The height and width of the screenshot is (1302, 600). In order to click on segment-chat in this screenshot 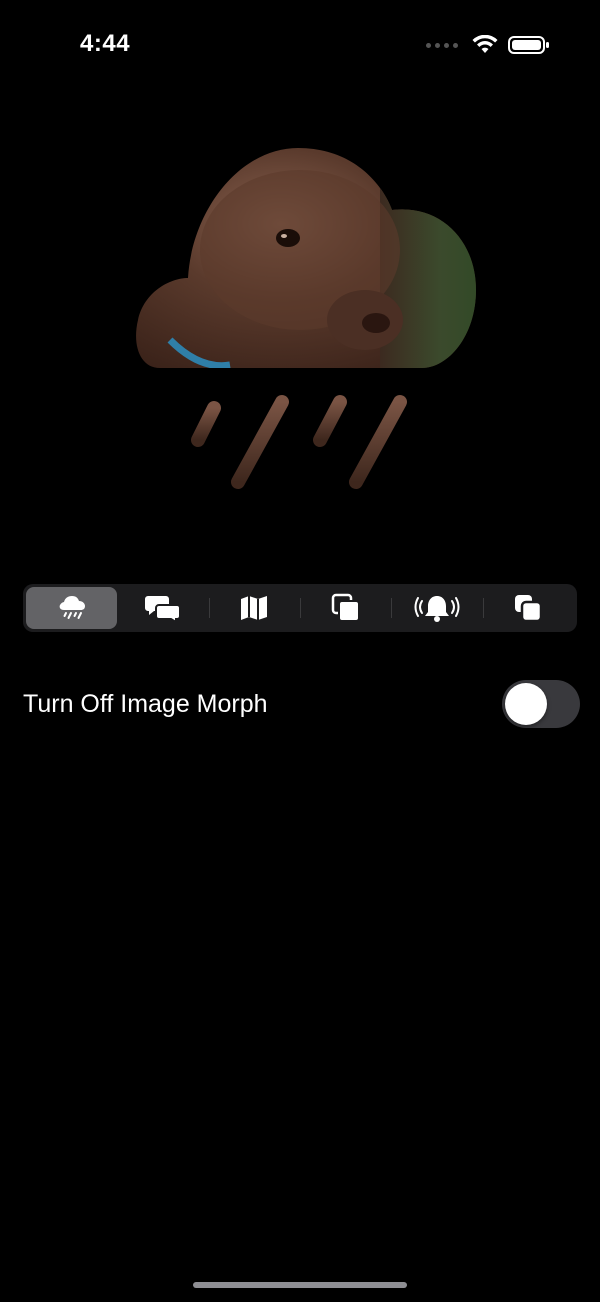, I will do `click(162, 608)`.